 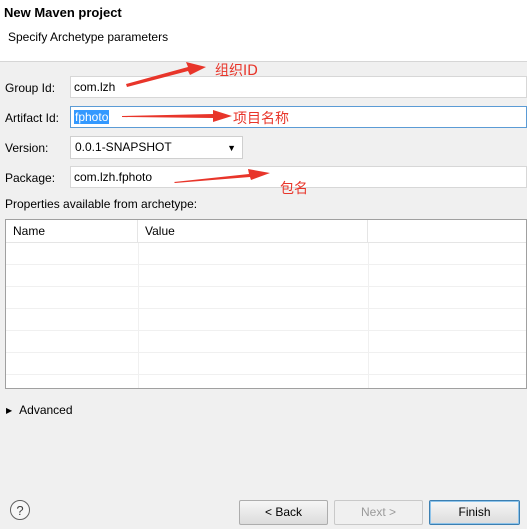 I want to click on advanced-toggle: ▶ Advanced, so click(x=39, y=410).